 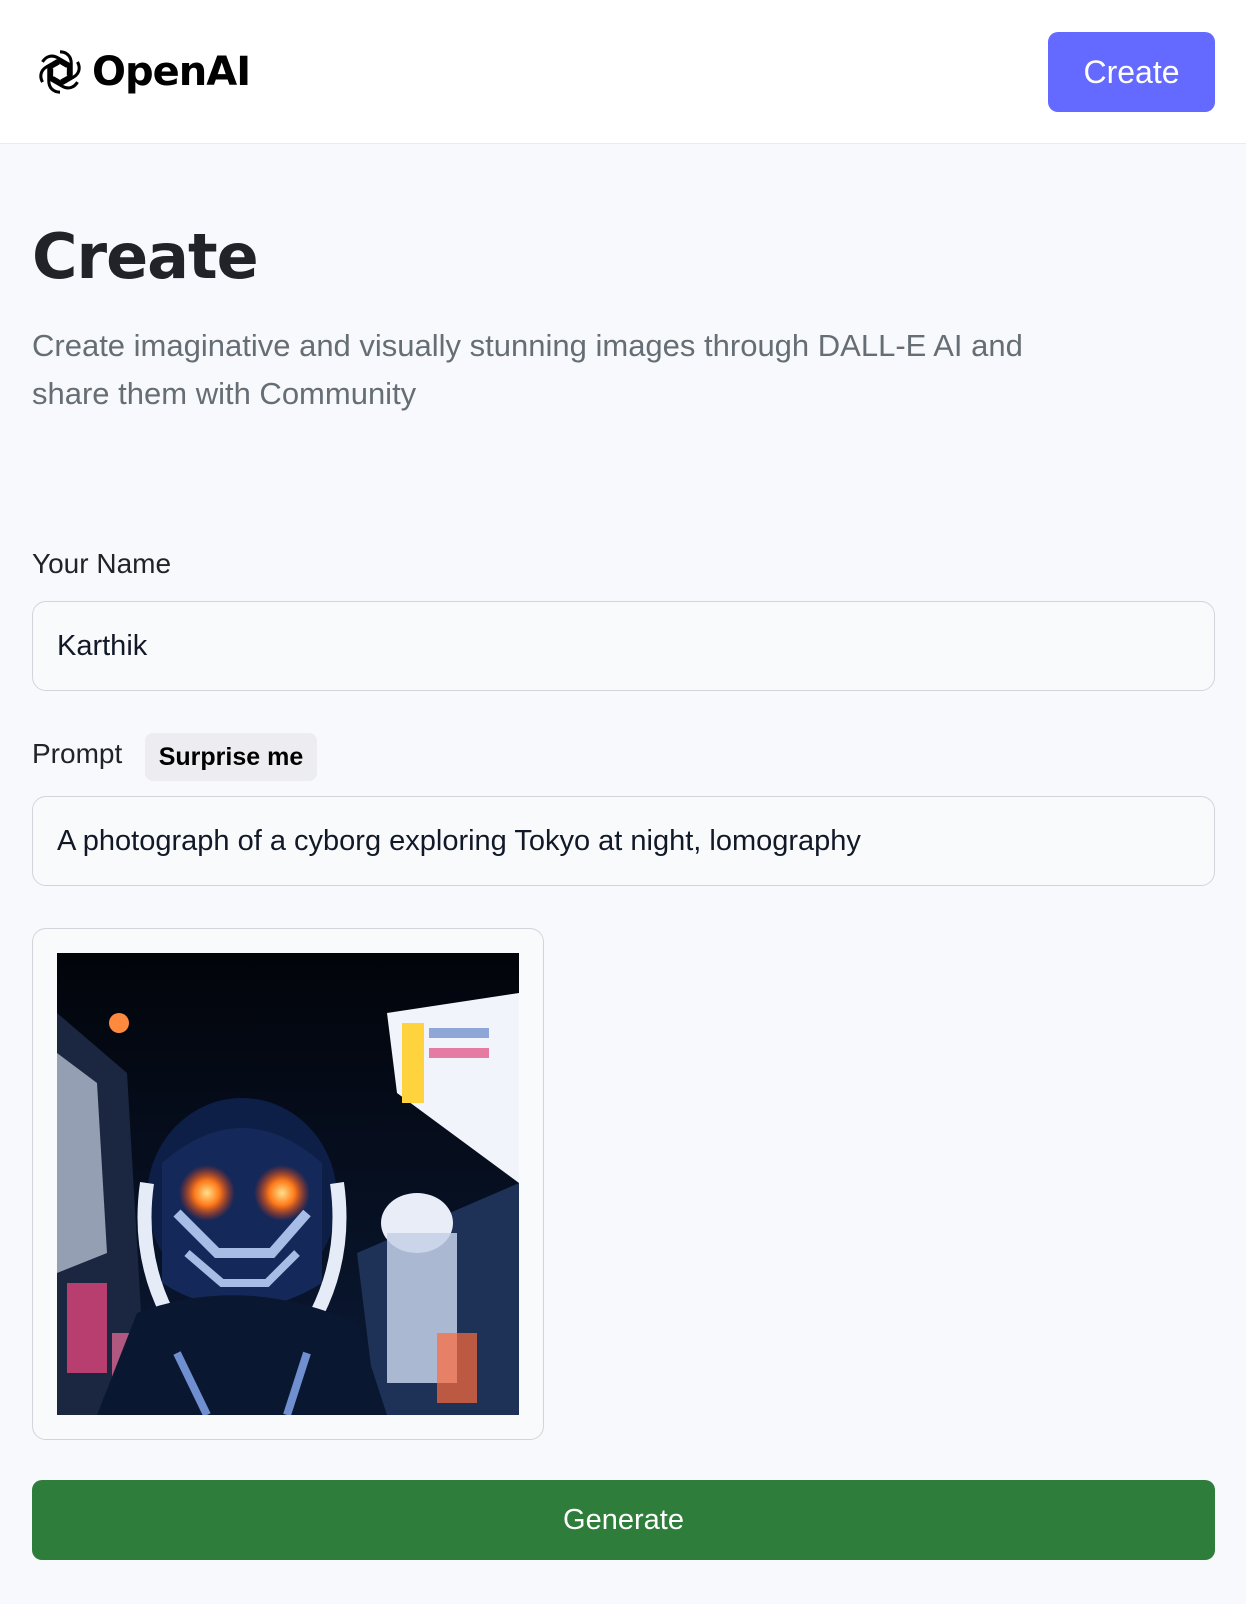 I want to click on prompt-label: Prompt, so click(x=77, y=753).